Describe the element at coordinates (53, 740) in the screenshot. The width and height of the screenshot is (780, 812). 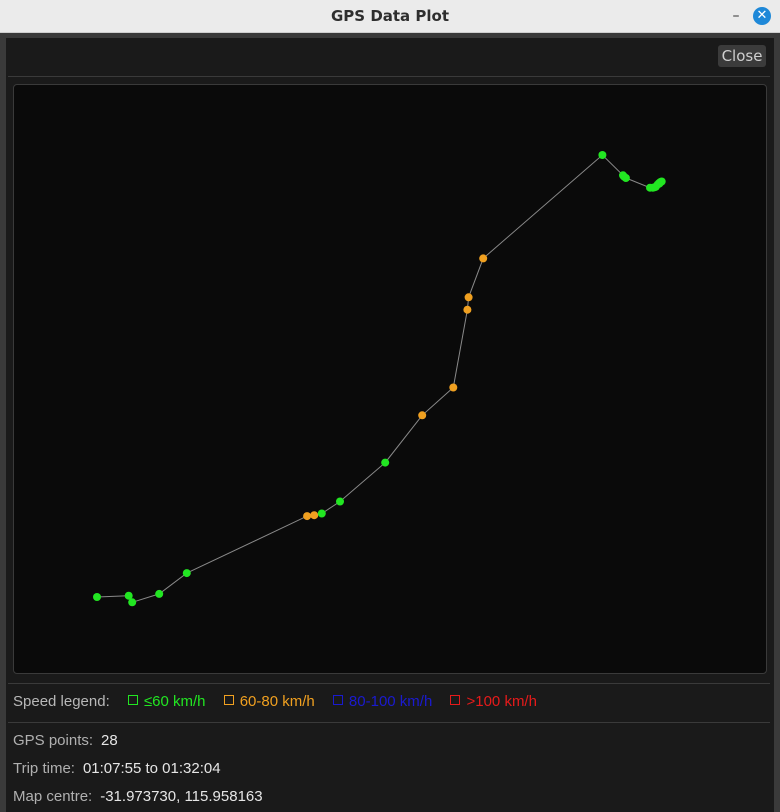
I see `gps-points-label: GPS points:` at that location.